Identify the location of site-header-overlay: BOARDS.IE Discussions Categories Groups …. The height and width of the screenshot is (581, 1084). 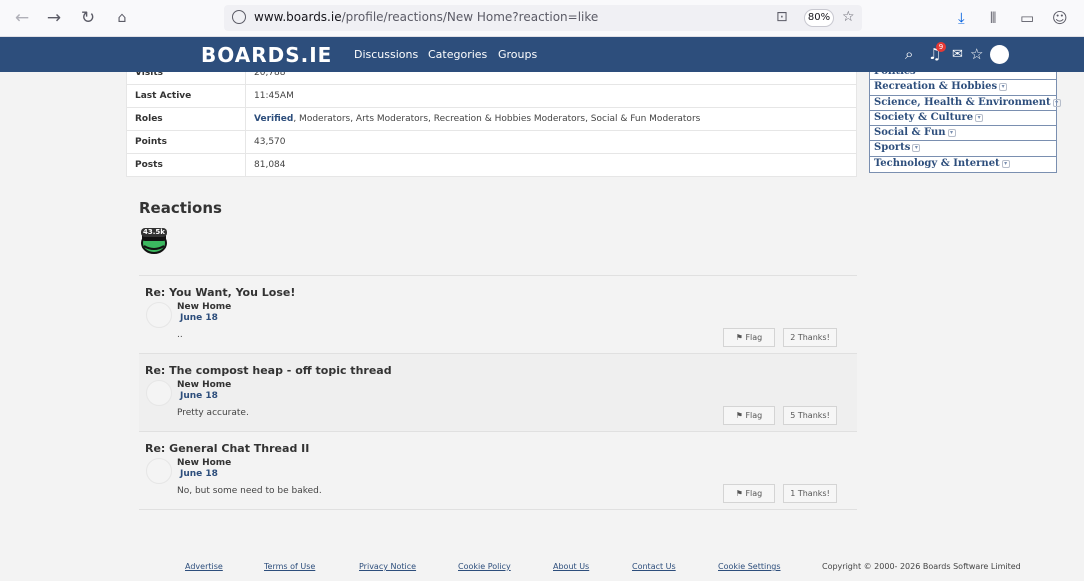
(542, 54).